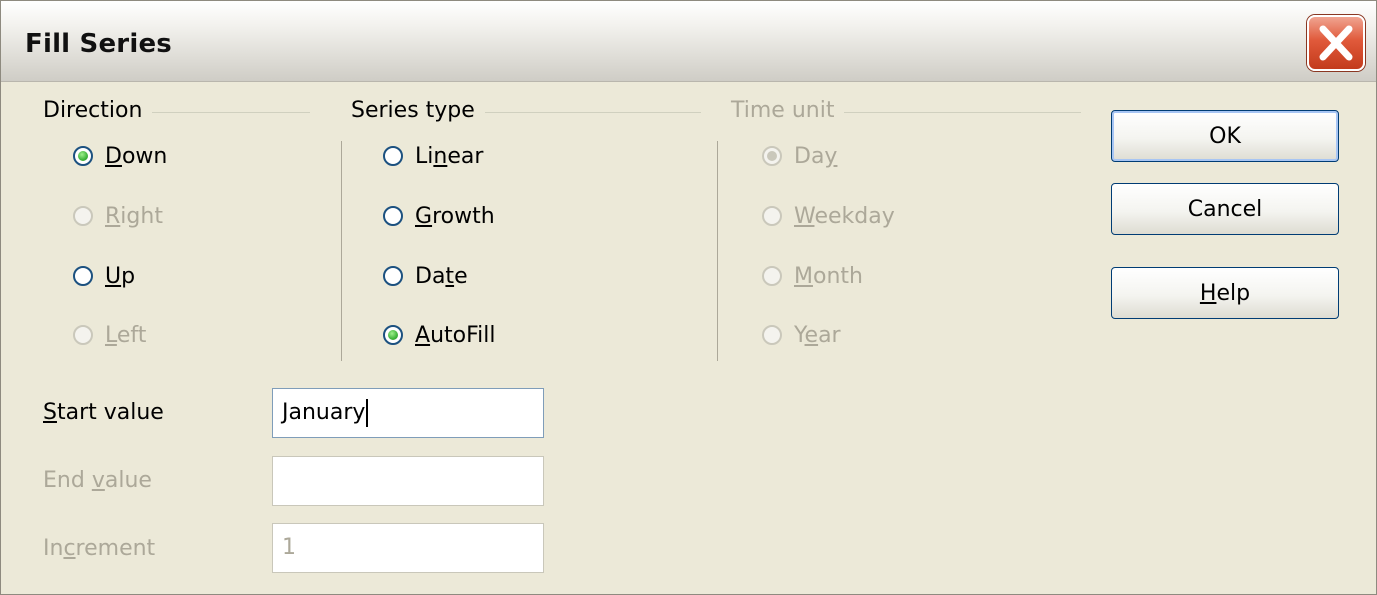 Image resolution: width=1377 pixels, height=595 pixels. What do you see at coordinates (816, 156) in the screenshot?
I see `radio-label: Day` at bounding box center [816, 156].